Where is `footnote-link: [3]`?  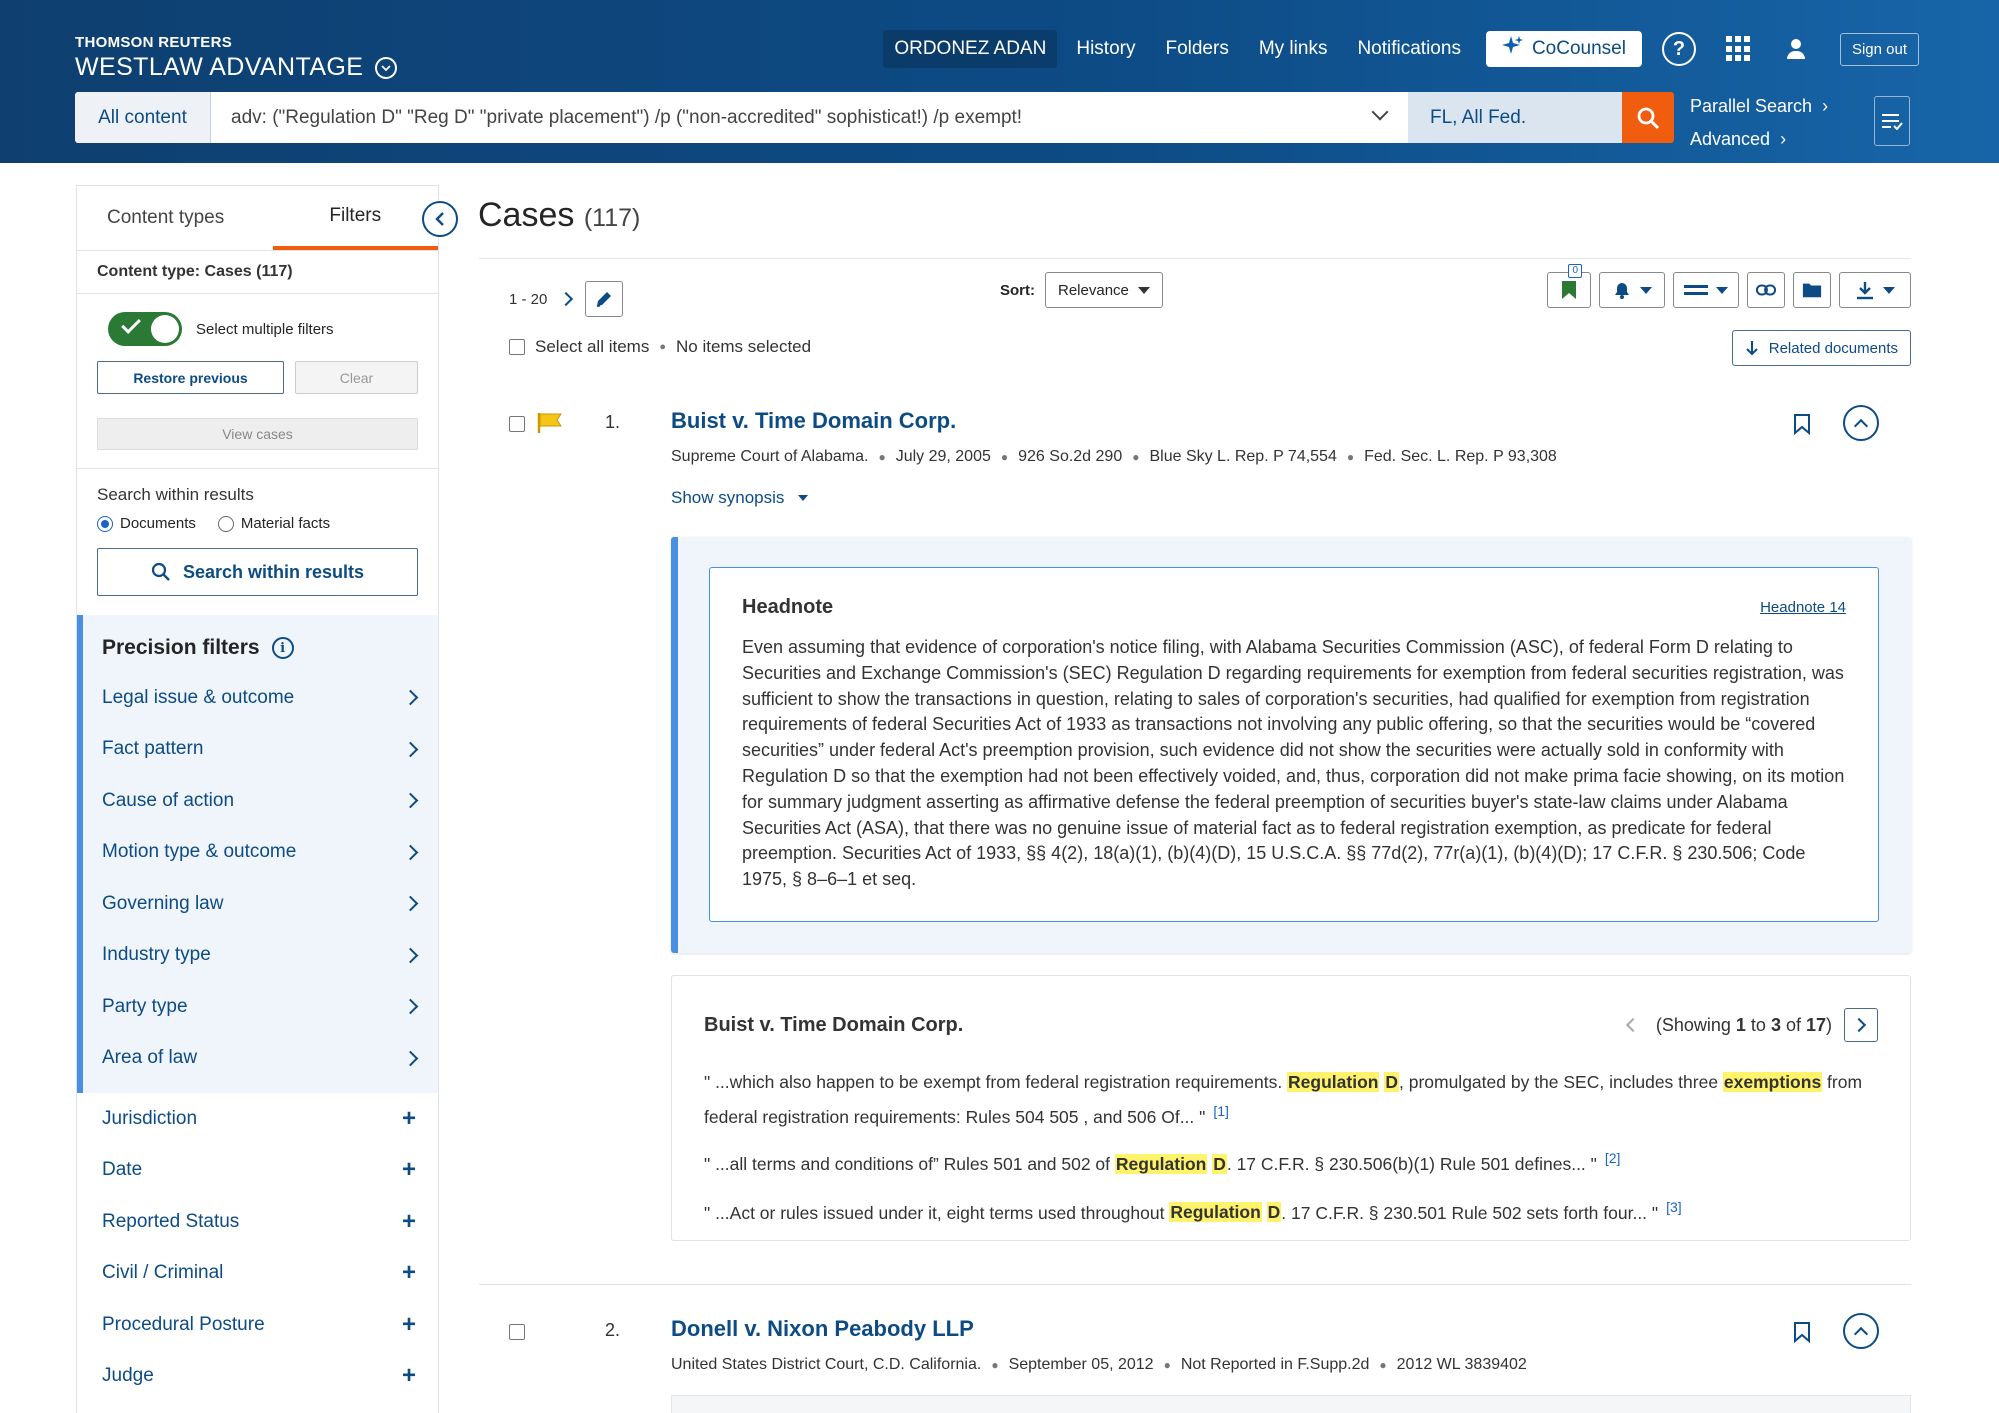
footnote-link: [3] is located at coordinates (1674, 1207).